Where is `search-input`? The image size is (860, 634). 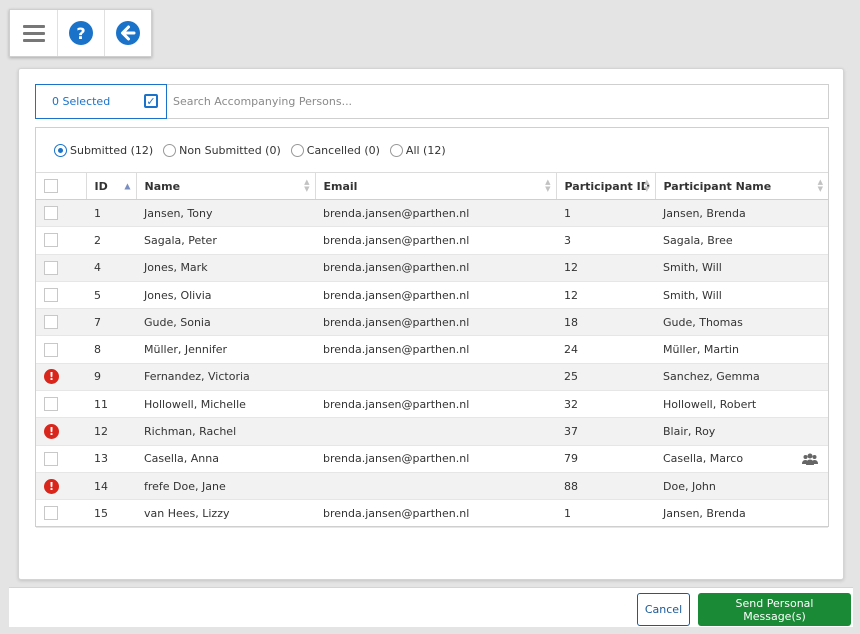
search-input is located at coordinates (497, 101).